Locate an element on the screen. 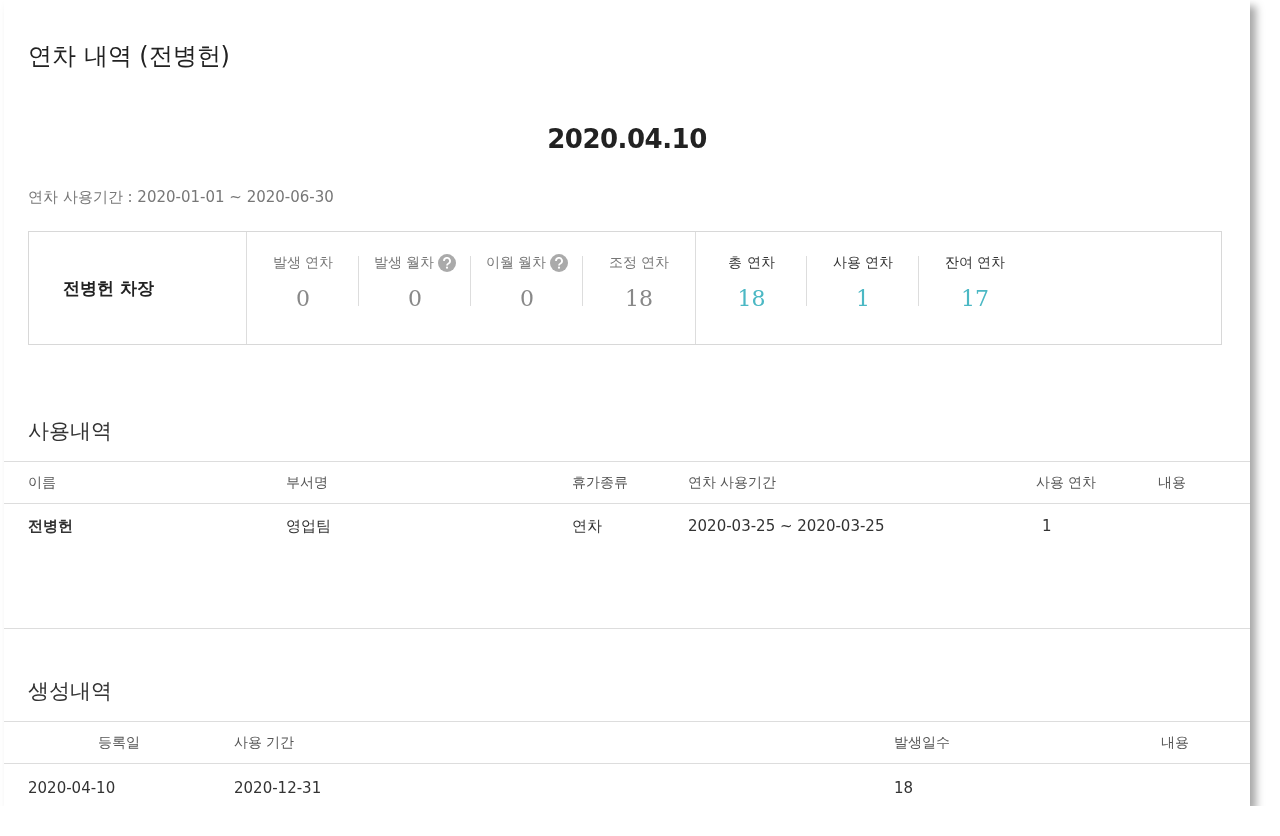  stat-label: 조정 연차 is located at coordinates (639, 263).